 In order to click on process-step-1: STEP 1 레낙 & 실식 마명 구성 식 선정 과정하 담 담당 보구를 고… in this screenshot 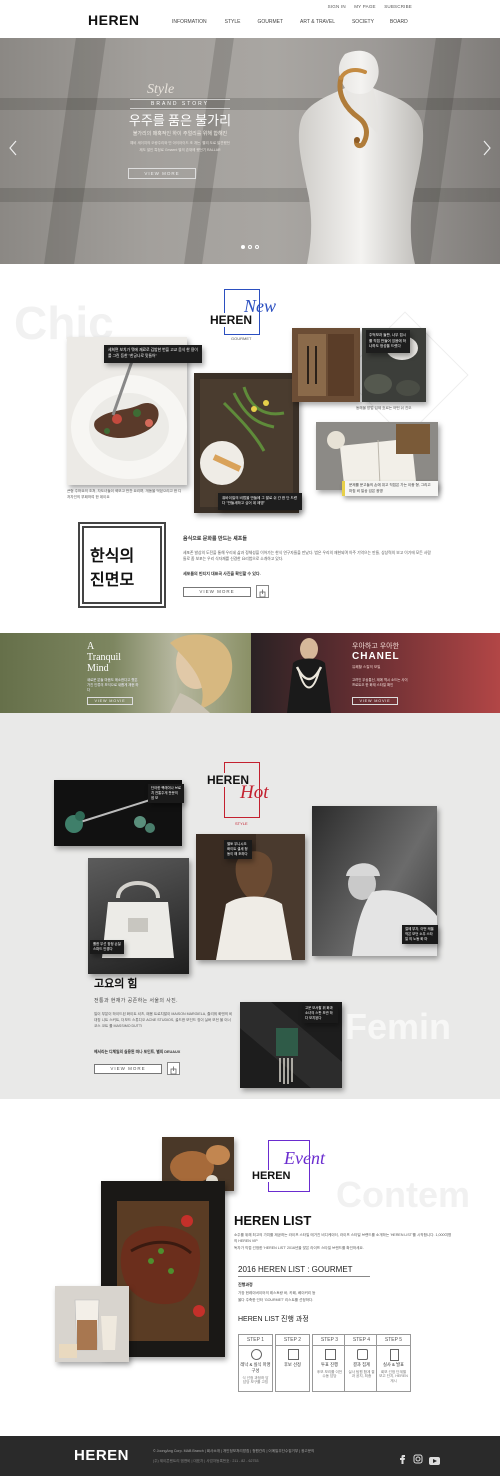, I will do `click(255, 1363)`.